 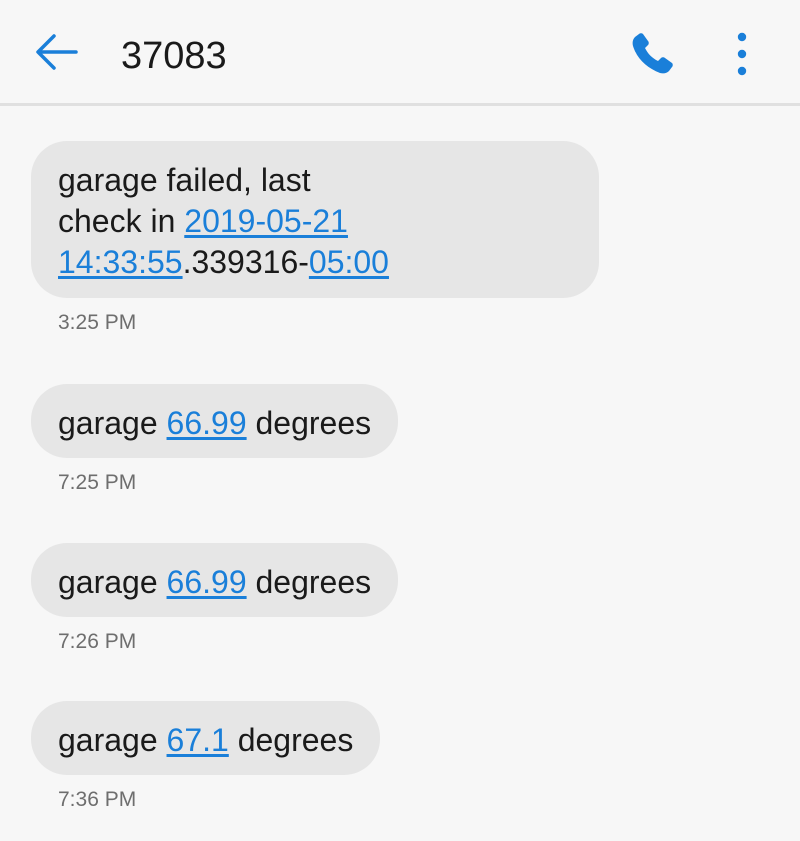 What do you see at coordinates (245, 262) in the screenshot?
I see `message-text: .339316-` at bounding box center [245, 262].